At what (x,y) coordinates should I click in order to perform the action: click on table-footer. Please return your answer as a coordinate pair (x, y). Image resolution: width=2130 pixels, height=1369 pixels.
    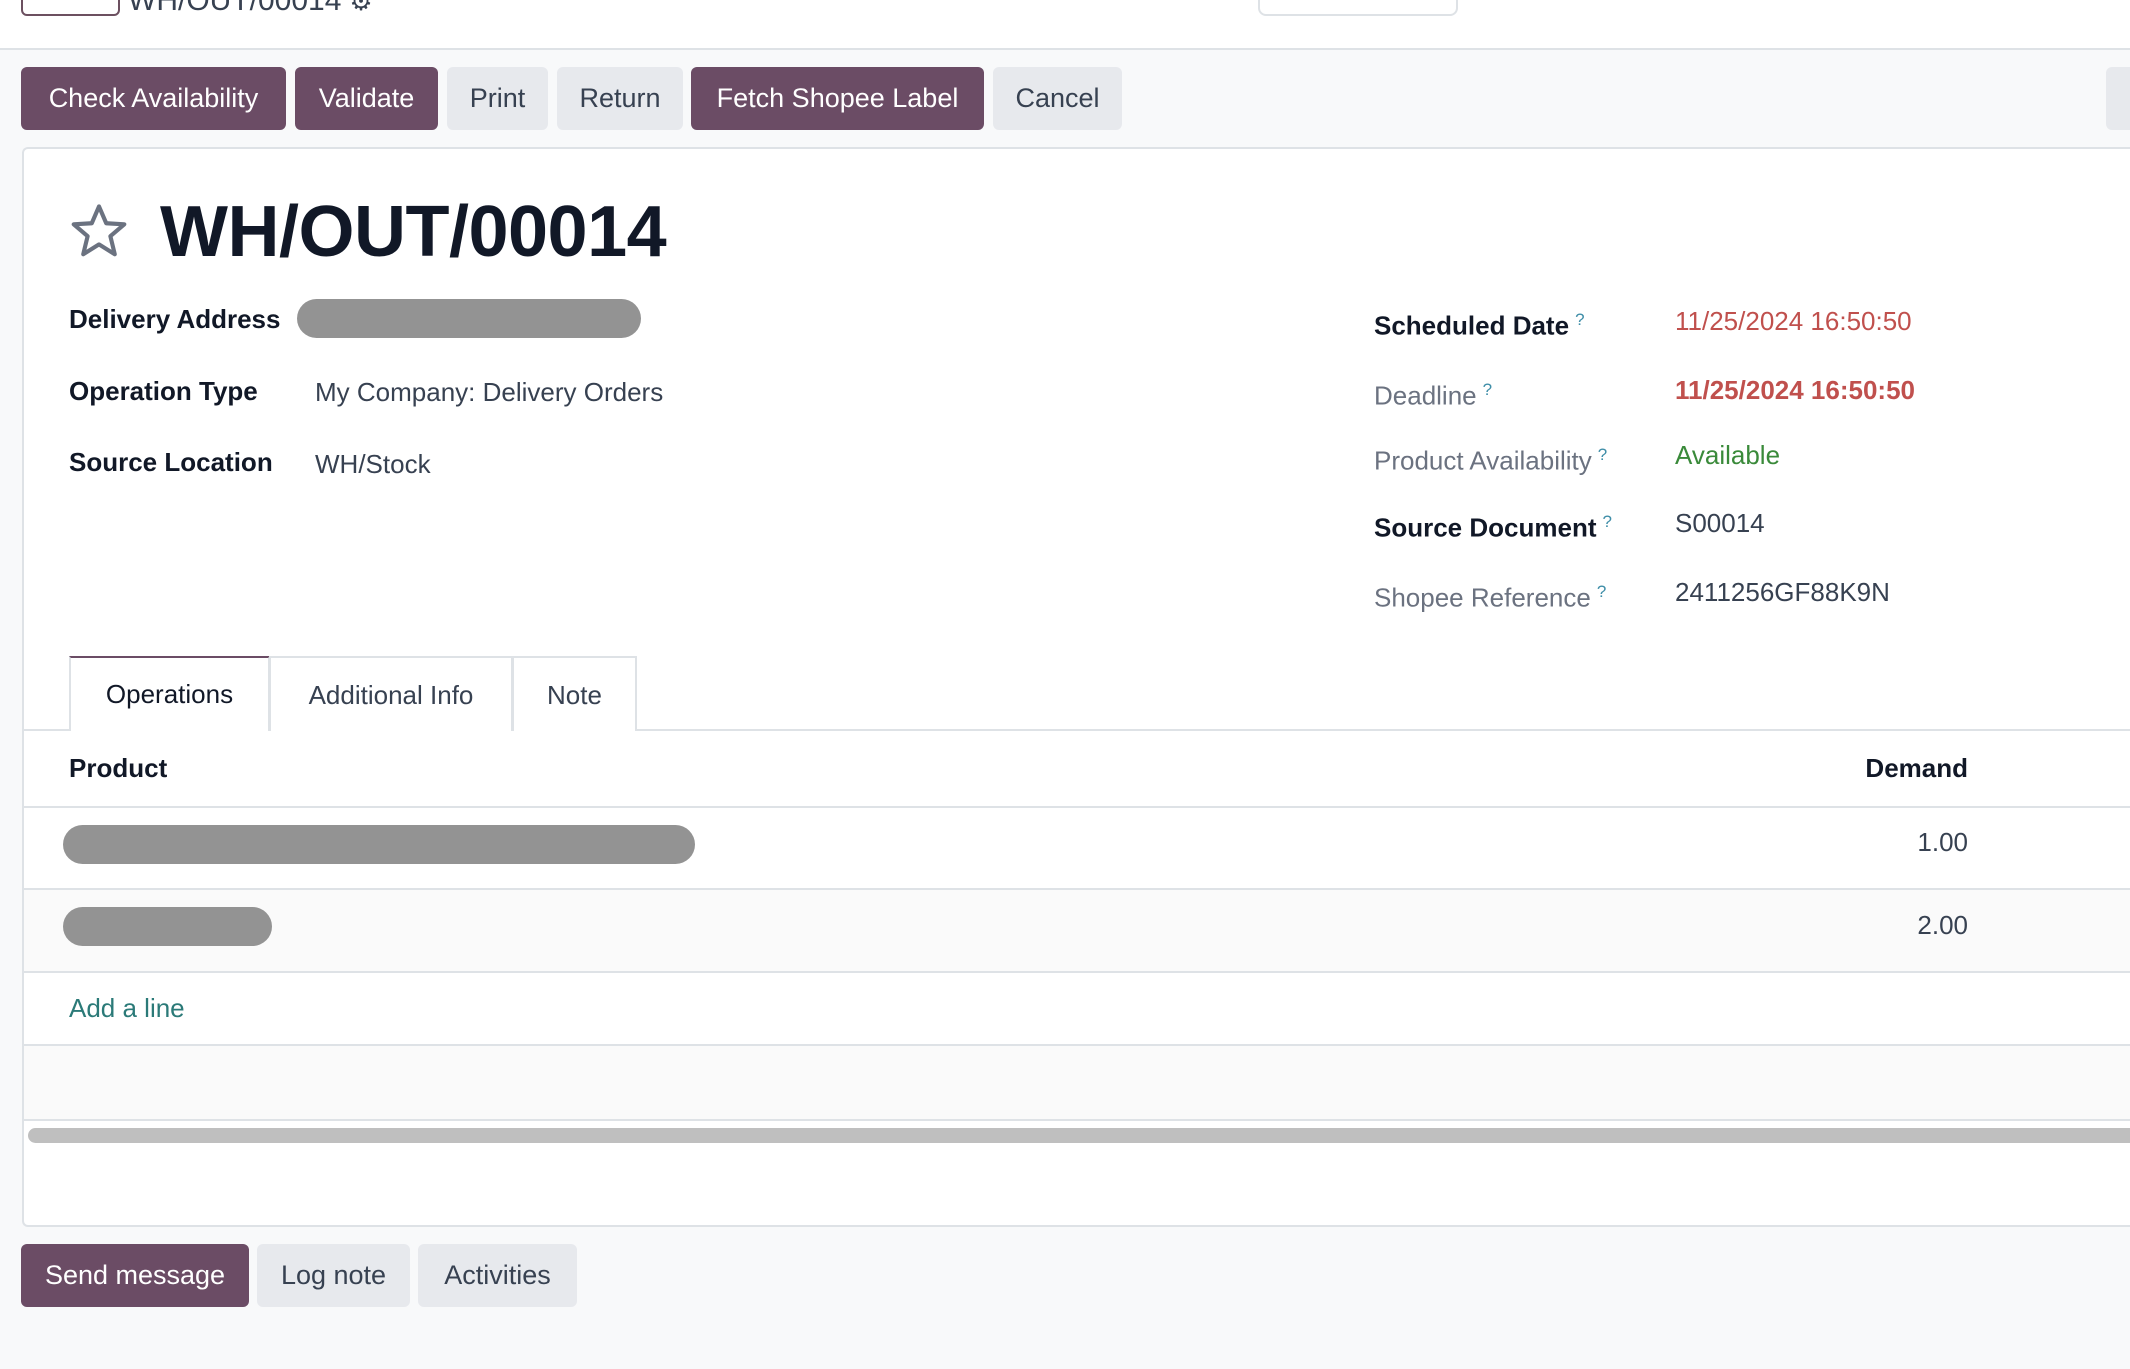
    Looking at the image, I should click on (1077, 1083).